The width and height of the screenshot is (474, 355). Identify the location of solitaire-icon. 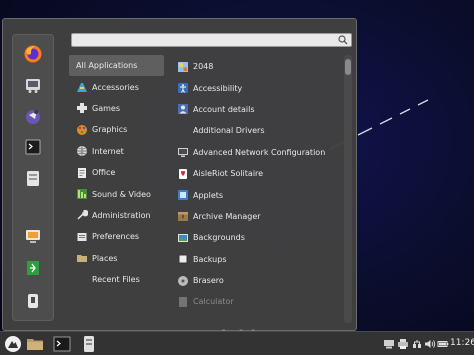
(183, 174).